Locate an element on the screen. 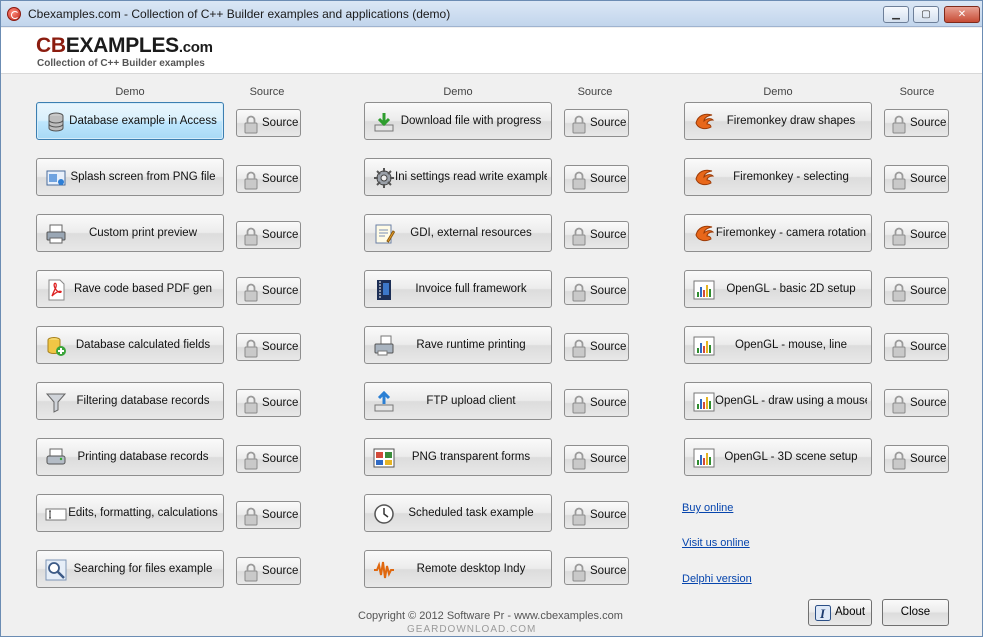  delphi-version-link: Delphi version is located at coordinates (717, 579).